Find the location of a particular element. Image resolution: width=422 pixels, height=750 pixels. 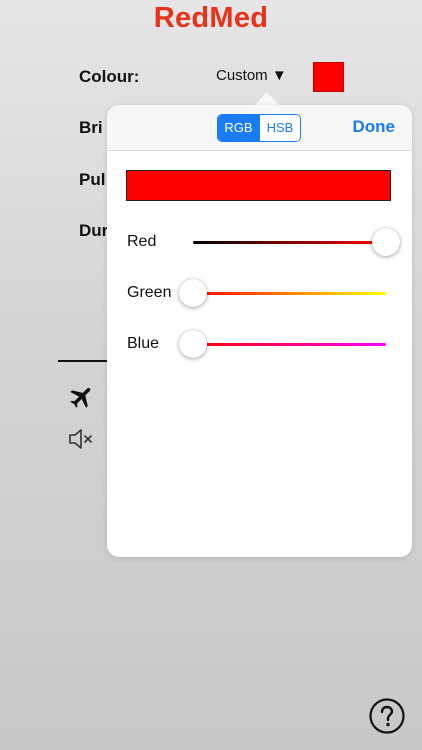

duration-label: Dur is located at coordinates (94, 230).